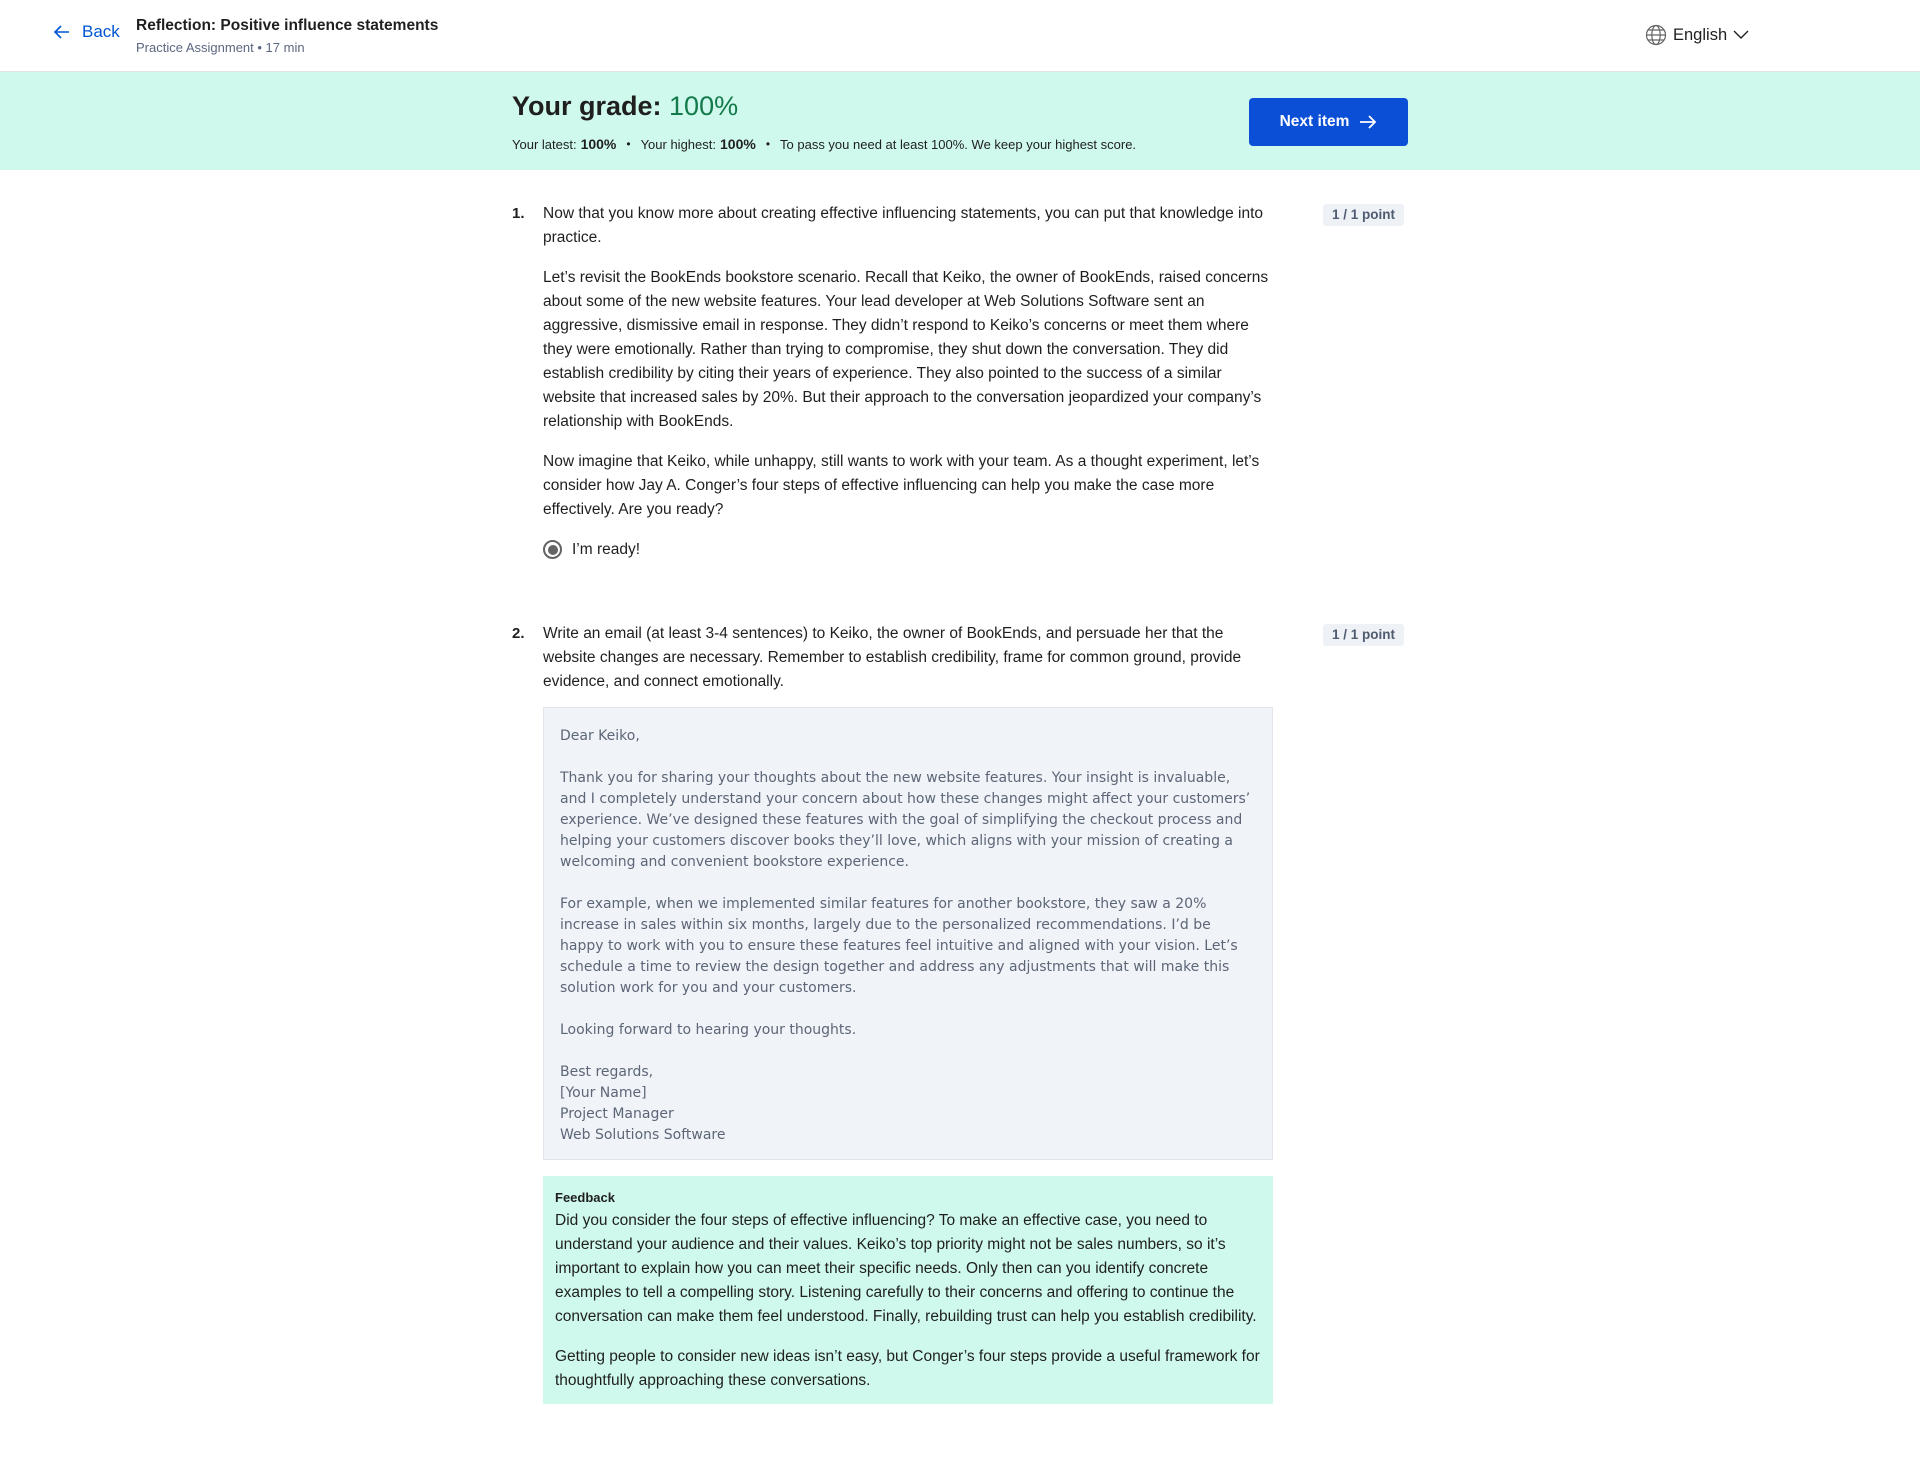 The width and height of the screenshot is (1920, 1484). What do you see at coordinates (1314, 121) in the screenshot?
I see `next-item-label: Next item` at bounding box center [1314, 121].